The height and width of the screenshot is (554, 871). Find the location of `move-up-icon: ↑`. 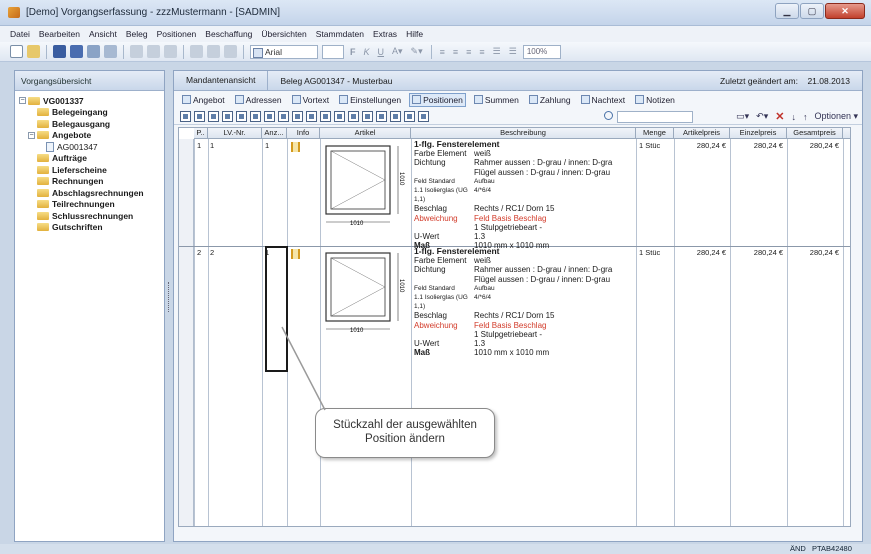

move-up-icon: ↑ is located at coordinates (805, 117).